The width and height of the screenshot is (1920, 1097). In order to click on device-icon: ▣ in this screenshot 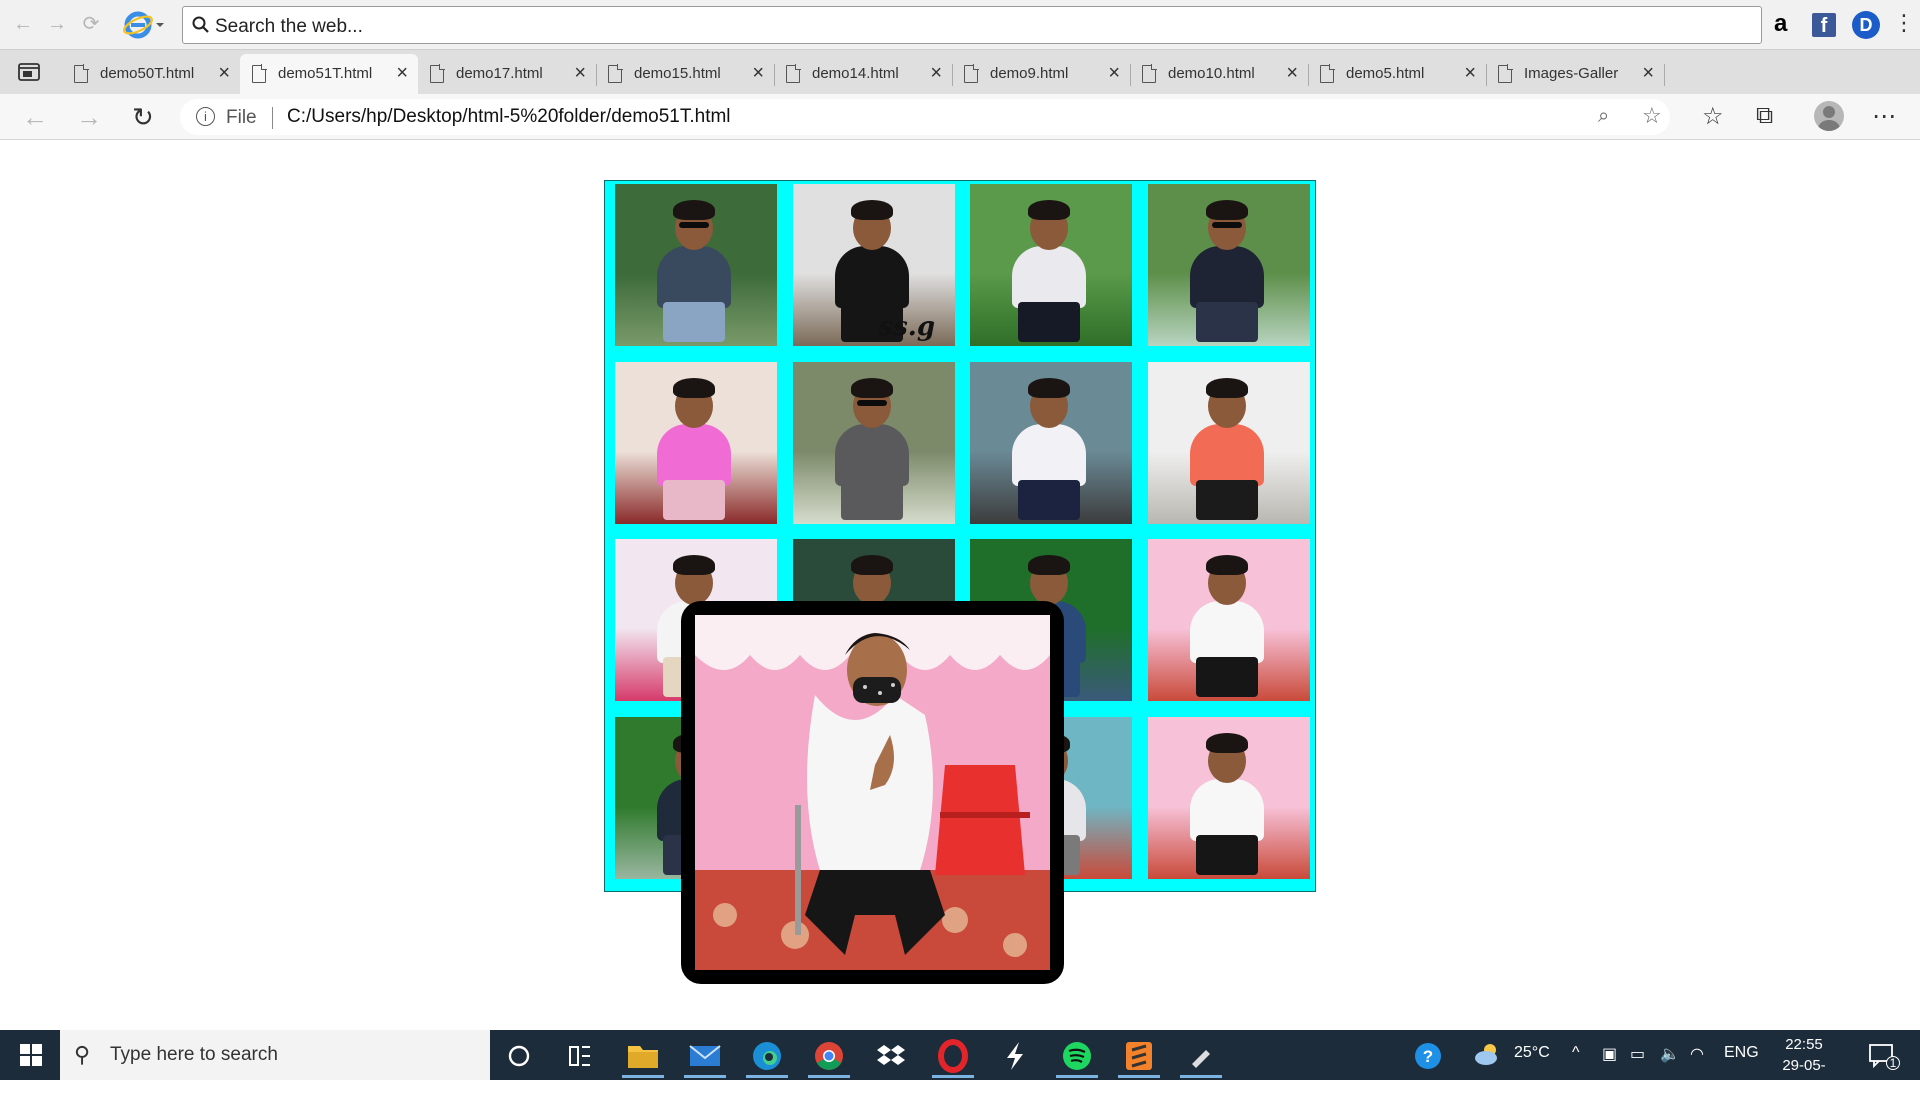, I will do `click(1609, 1054)`.